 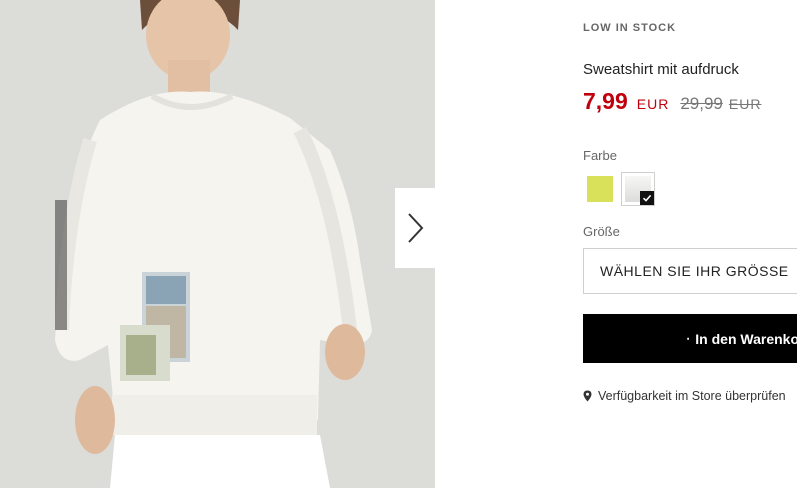 I want to click on size-select-text: WÄHLEN SIE IHR GRÖSSE, so click(x=694, y=271).